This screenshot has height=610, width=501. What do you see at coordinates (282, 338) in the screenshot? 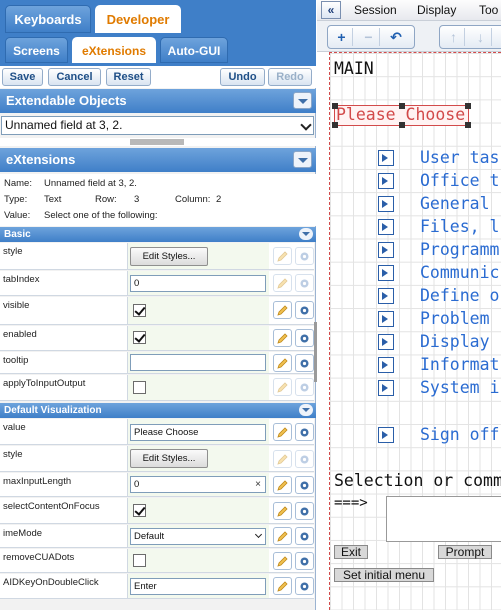
I see `edit-enabled-button` at bounding box center [282, 338].